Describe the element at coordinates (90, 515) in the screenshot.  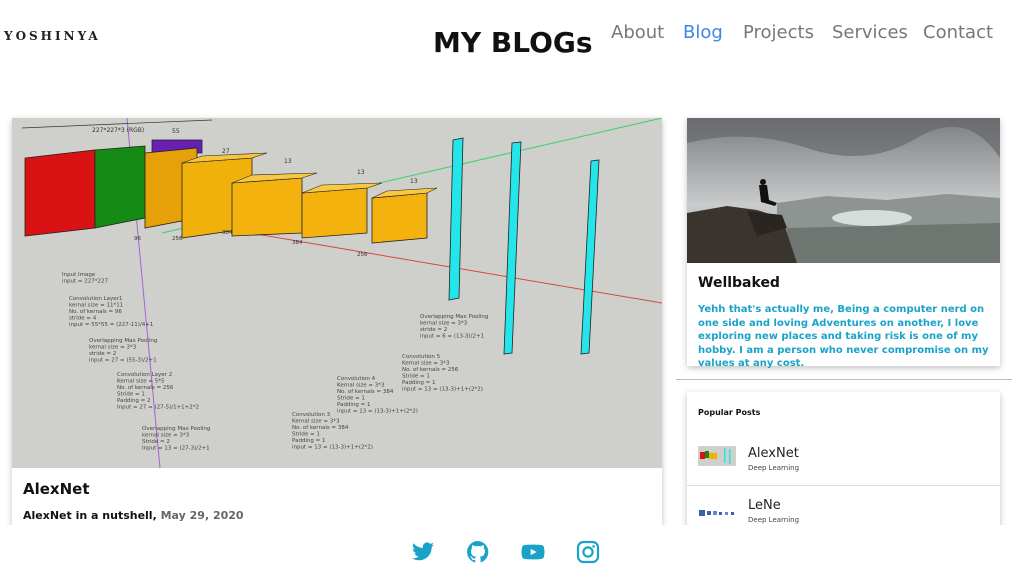
I see `post-subtitle-text: AlexNet in a nutshell,` at that location.